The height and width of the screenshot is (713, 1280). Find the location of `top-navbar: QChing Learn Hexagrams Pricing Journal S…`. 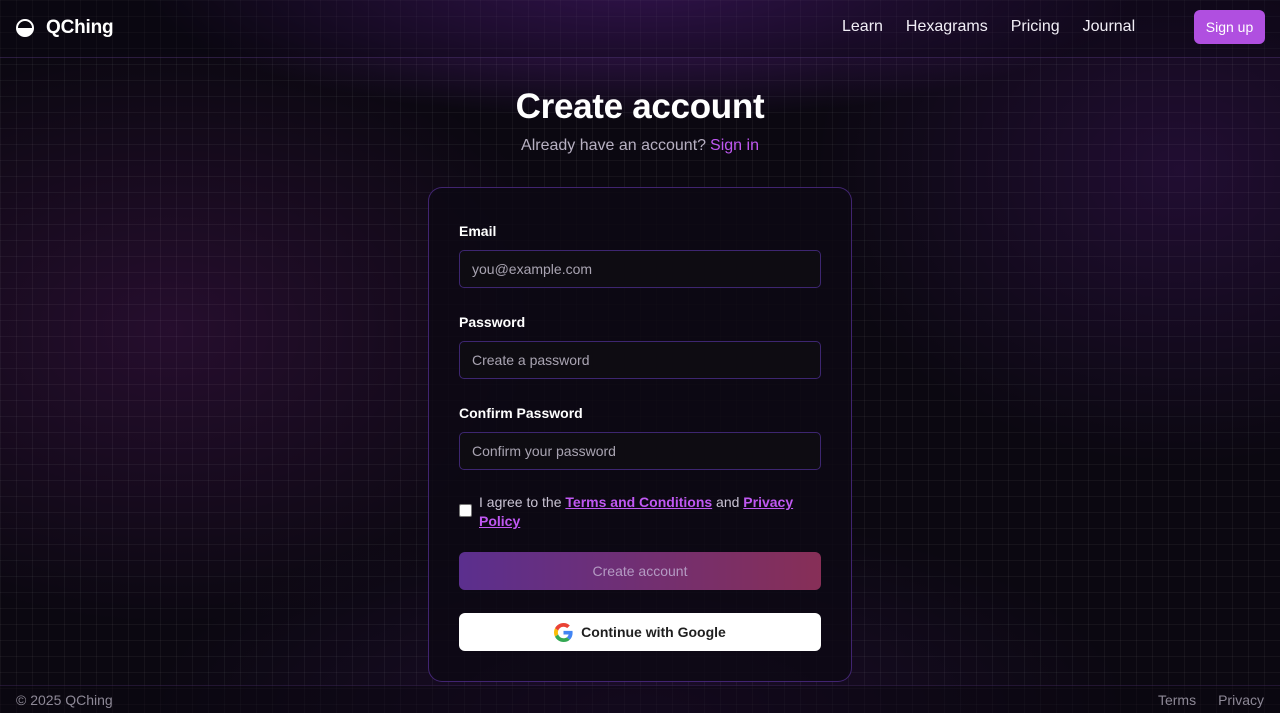

top-navbar: QChing Learn Hexagrams Pricing Journal S… is located at coordinates (640, 29).